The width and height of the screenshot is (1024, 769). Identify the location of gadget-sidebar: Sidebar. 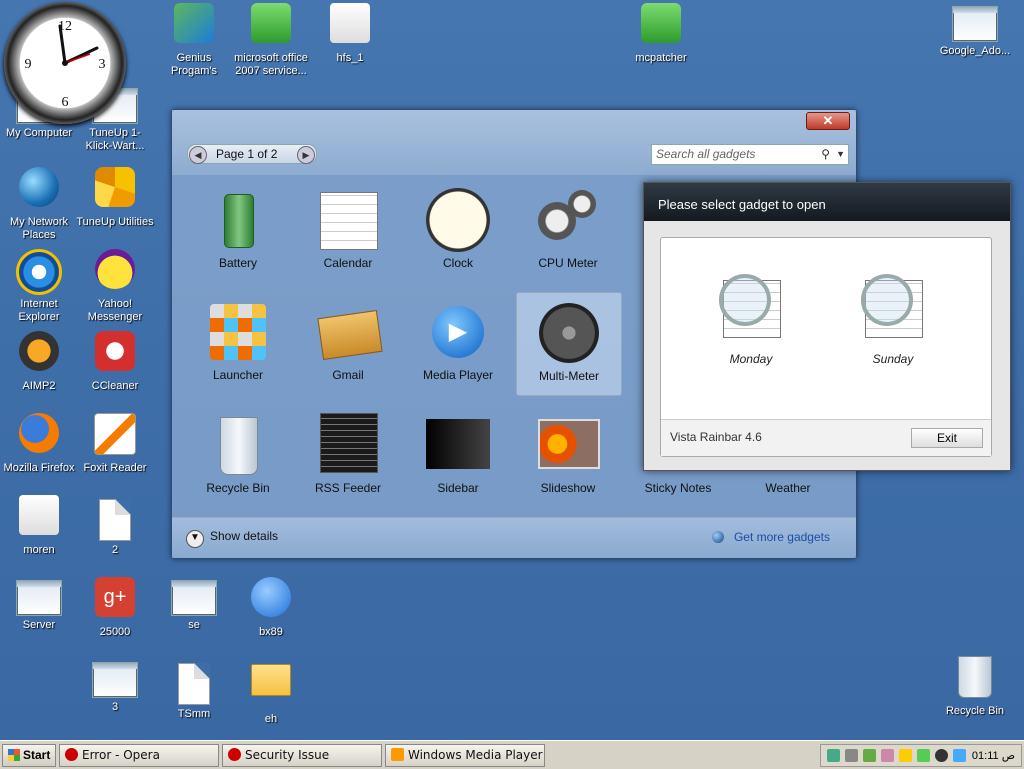
(458, 456).